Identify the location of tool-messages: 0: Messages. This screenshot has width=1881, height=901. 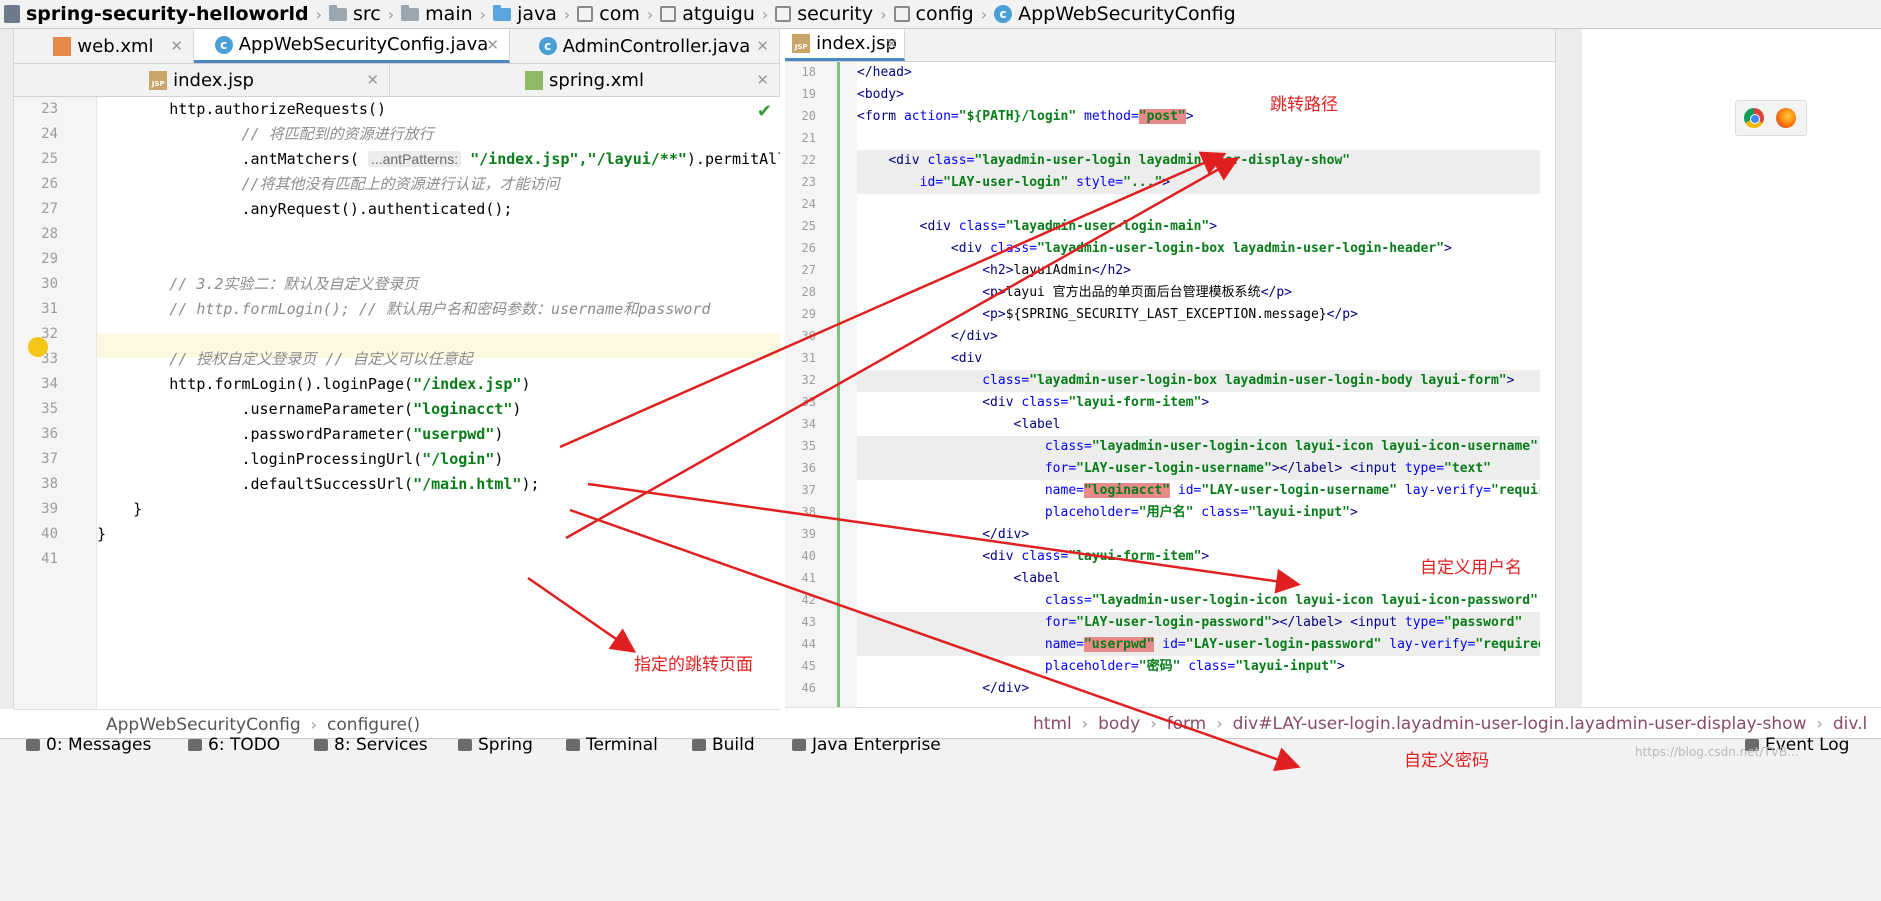
(88, 745).